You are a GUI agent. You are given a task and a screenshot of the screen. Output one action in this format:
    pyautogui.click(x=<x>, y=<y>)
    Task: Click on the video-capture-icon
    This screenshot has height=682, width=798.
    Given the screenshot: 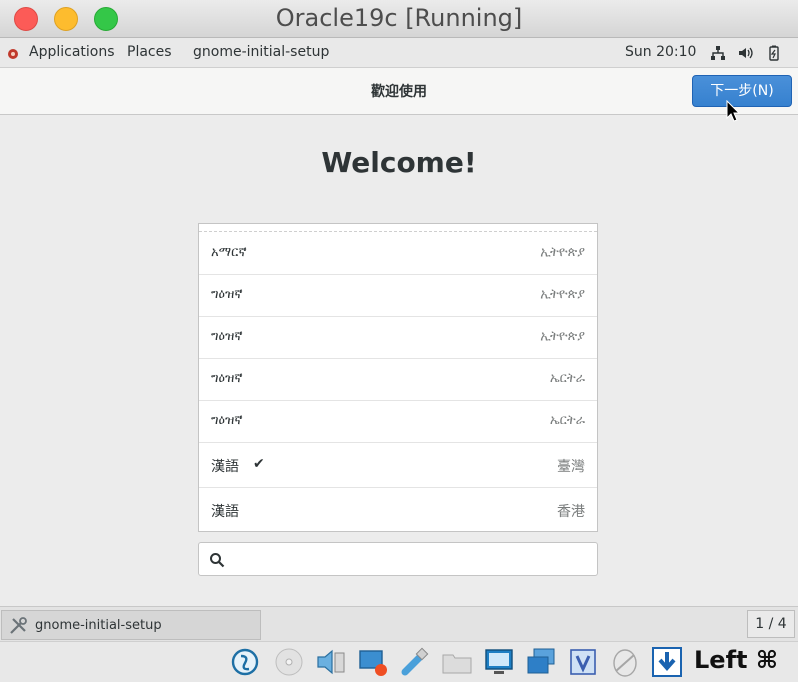 What is the action you would take?
    pyautogui.click(x=541, y=662)
    